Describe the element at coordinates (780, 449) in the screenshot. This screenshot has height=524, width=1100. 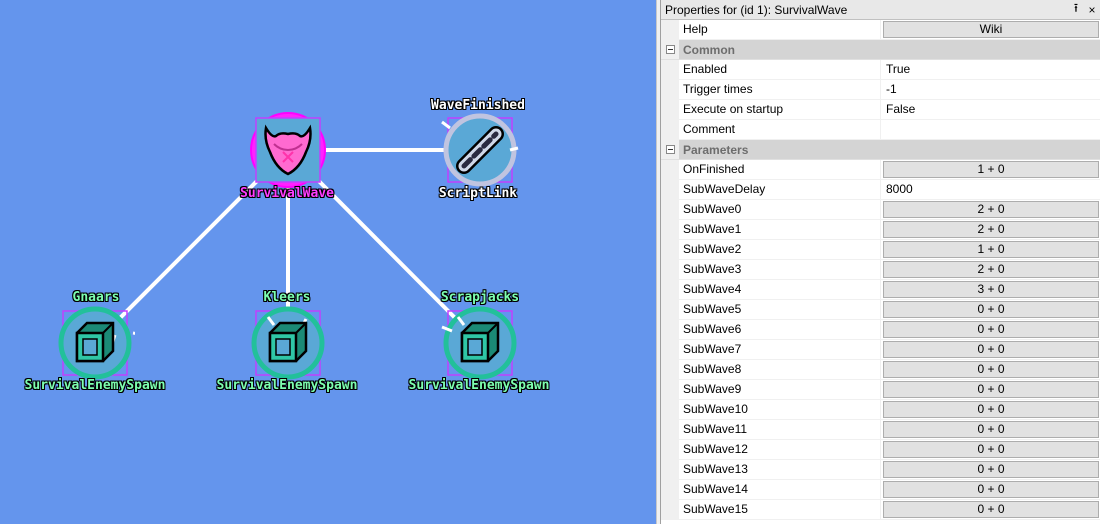
I see `property-name: SubWave12` at that location.